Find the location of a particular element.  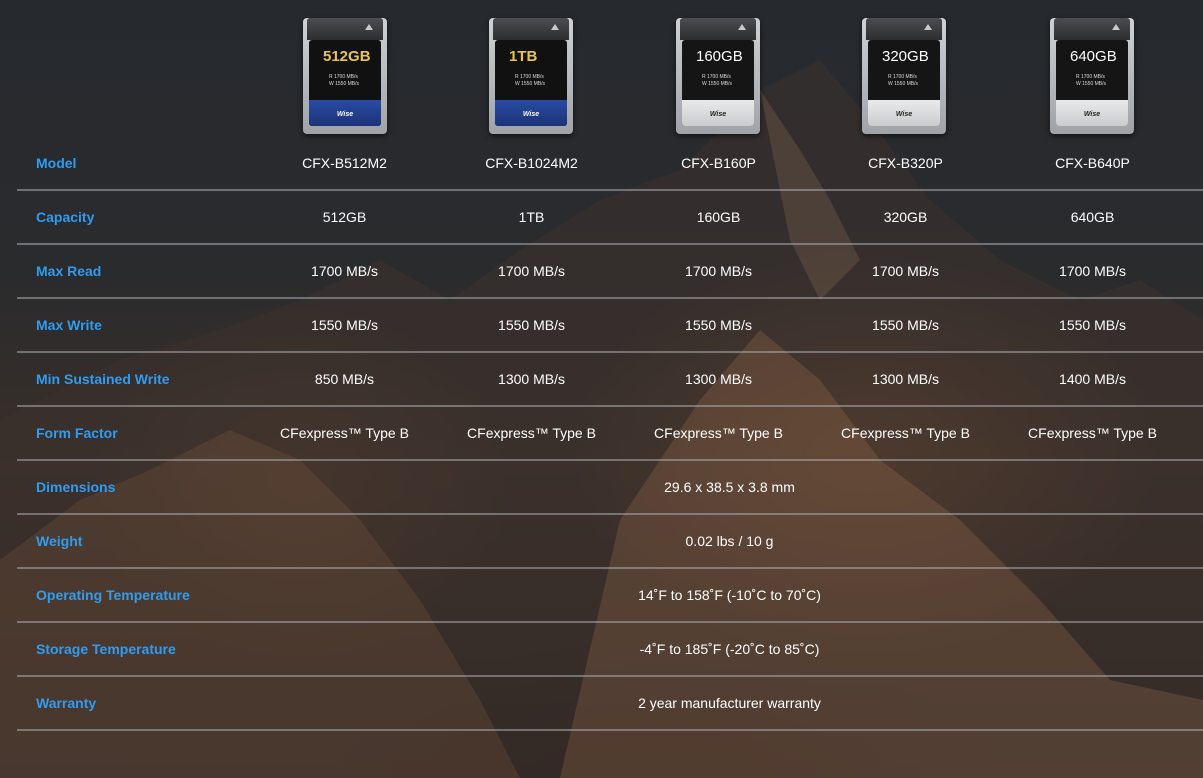

cell-max-write-4: 1550 MB/s is located at coordinates (1092, 325).